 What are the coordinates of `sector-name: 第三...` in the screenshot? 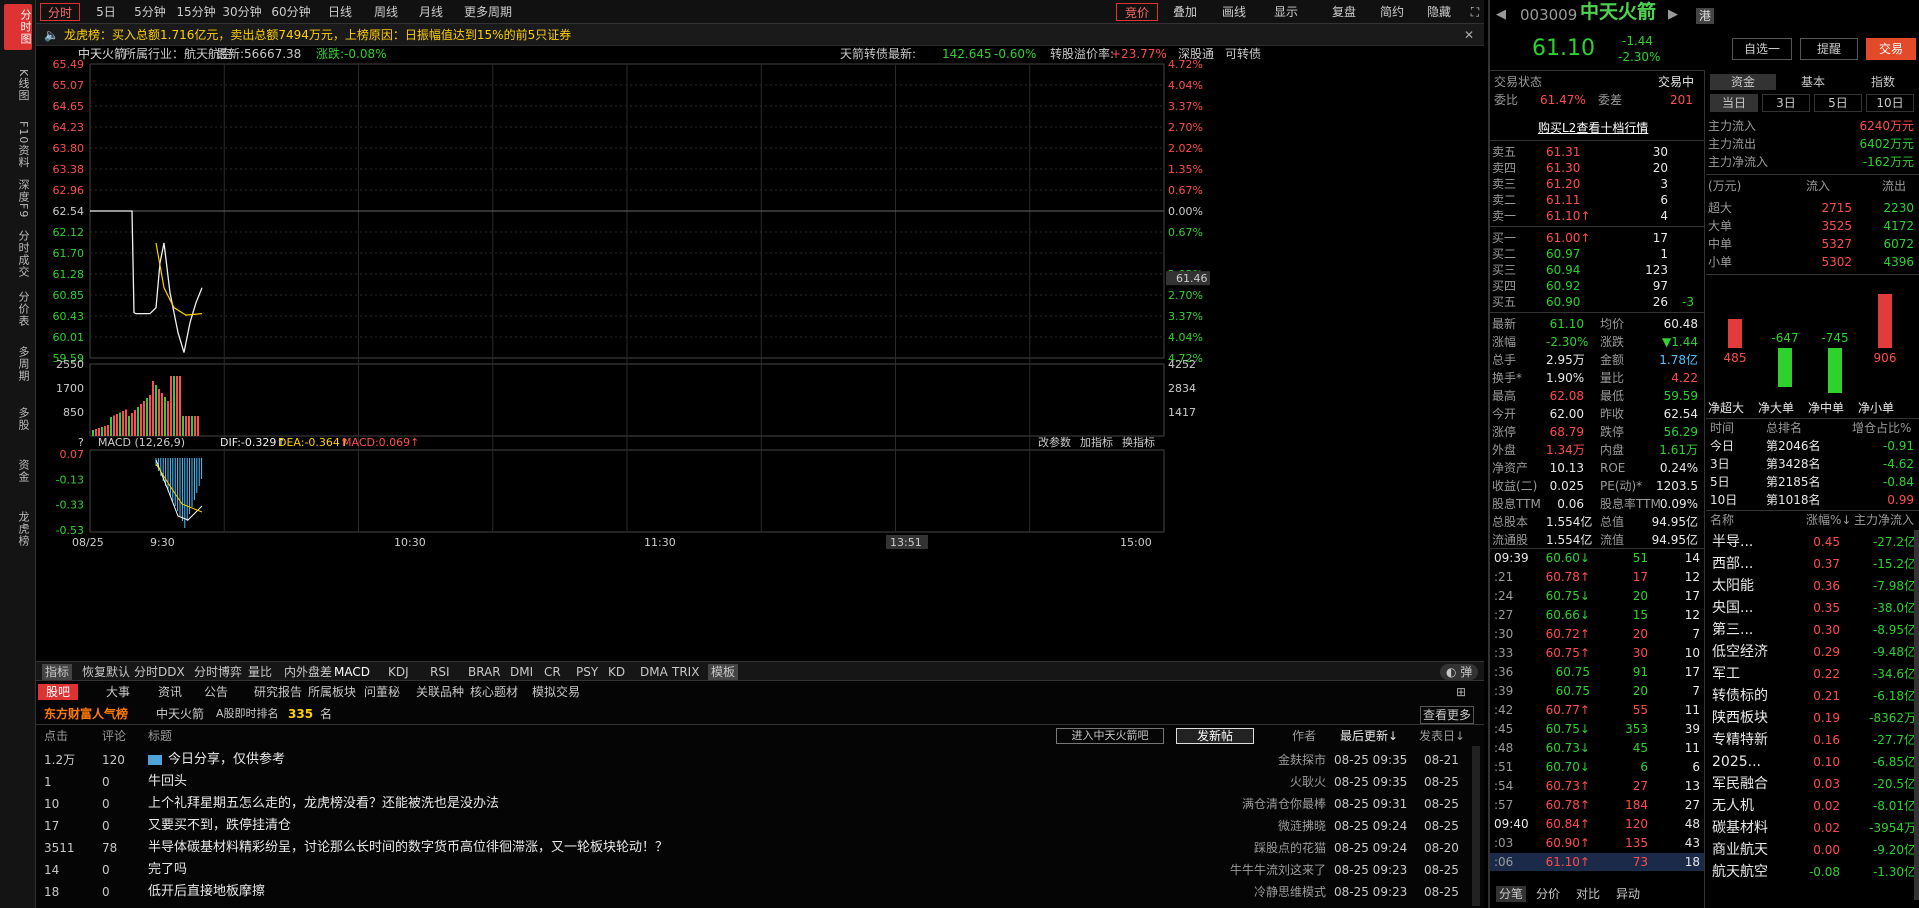 It's located at (1732, 630).